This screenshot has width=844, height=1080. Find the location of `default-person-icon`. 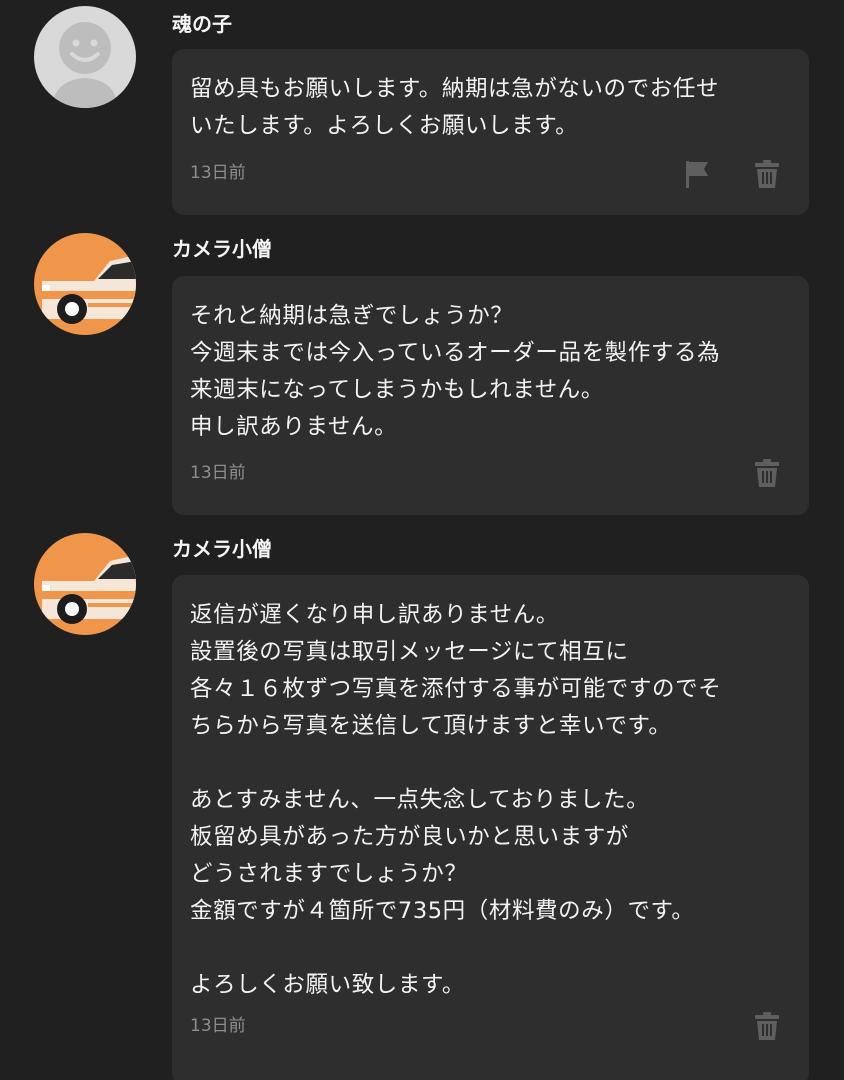

default-person-icon is located at coordinates (85, 57).